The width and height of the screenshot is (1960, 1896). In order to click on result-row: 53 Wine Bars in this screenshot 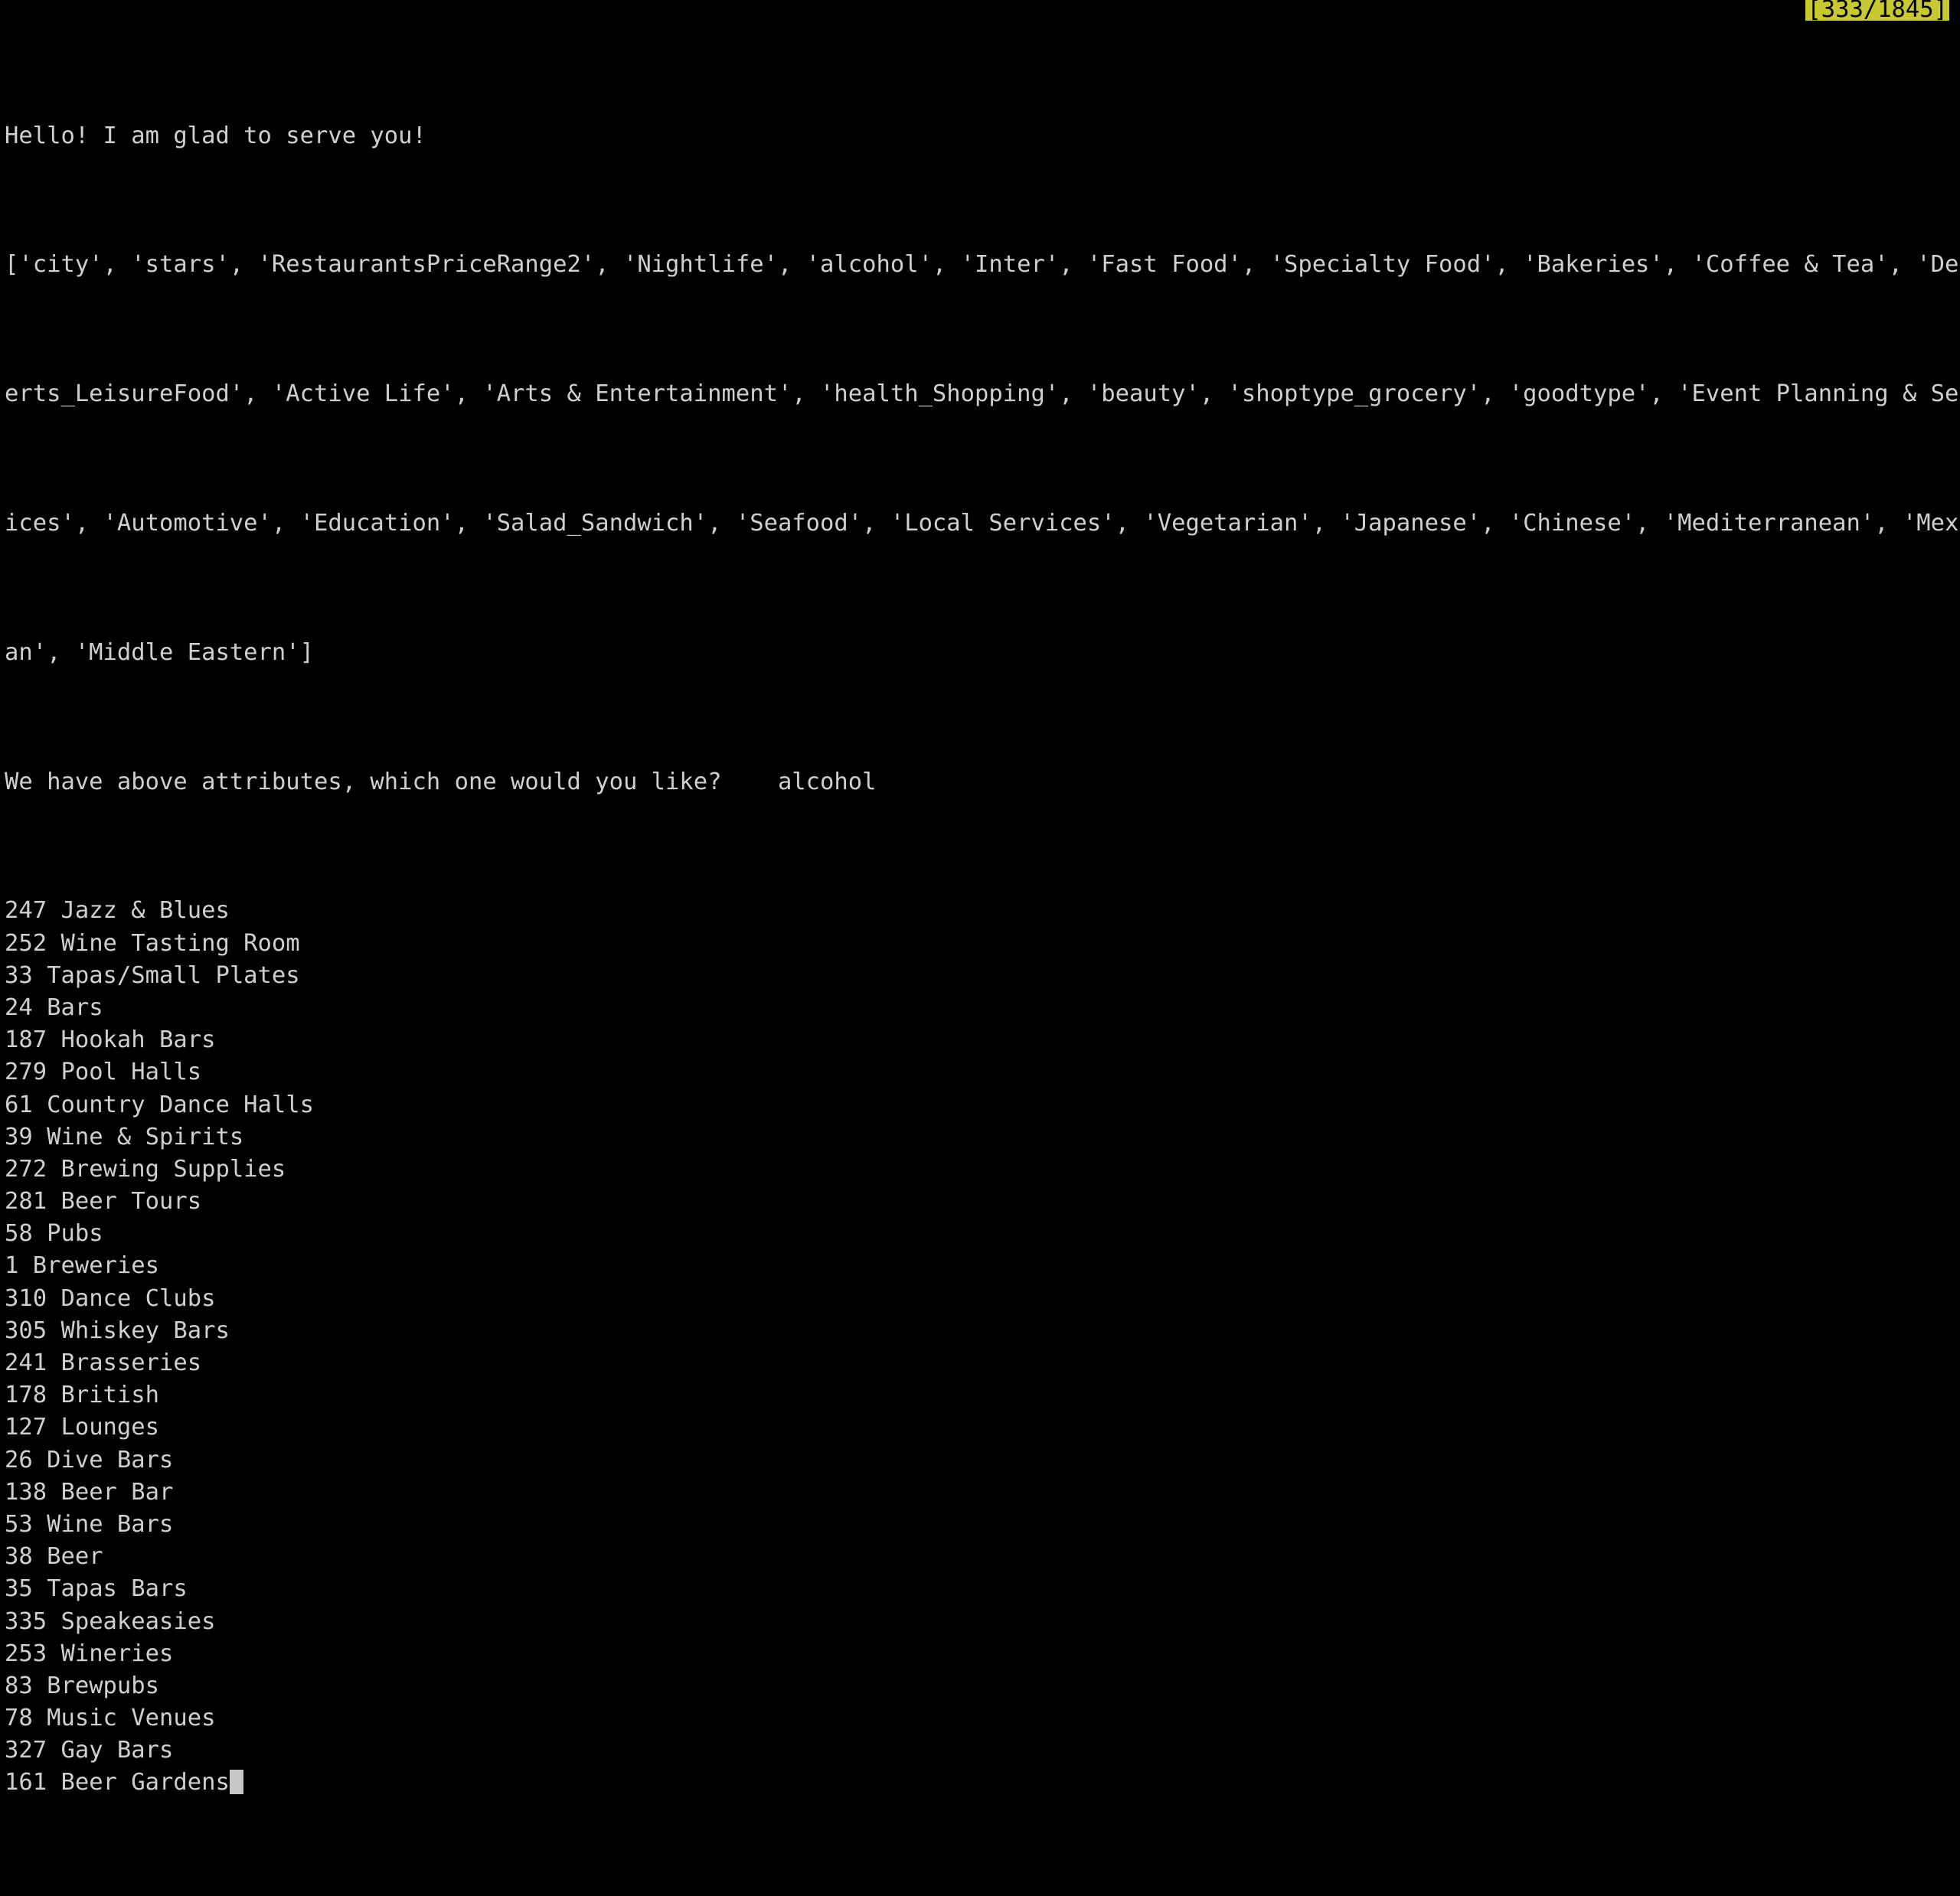, I will do `click(982, 1525)`.